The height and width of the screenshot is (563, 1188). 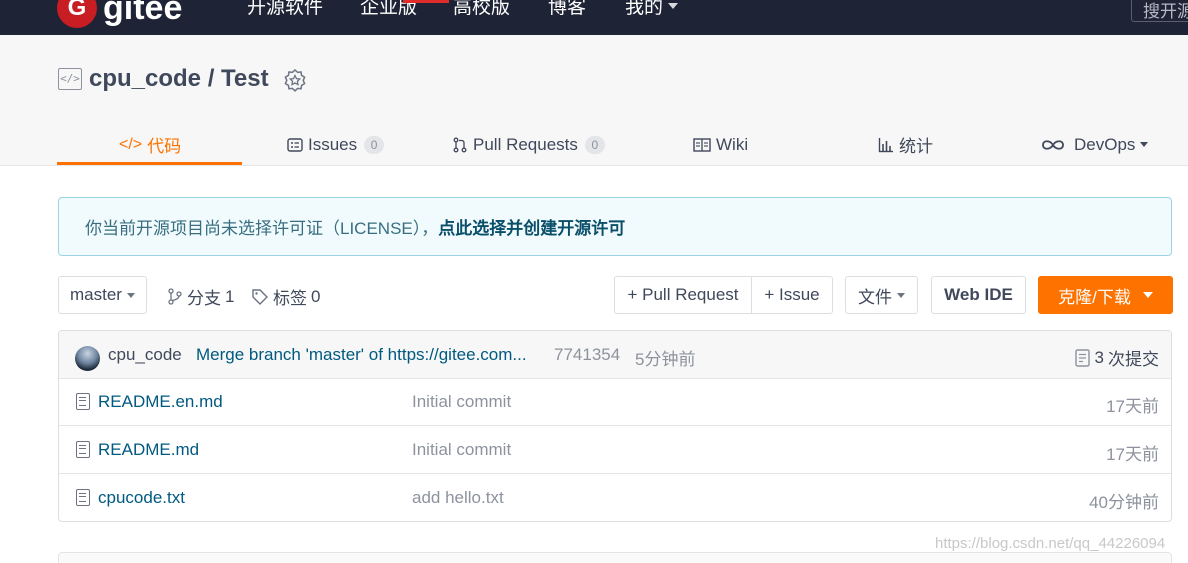 I want to click on table-row: README.md Initial commit 17天前, so click(x=615, y=450).